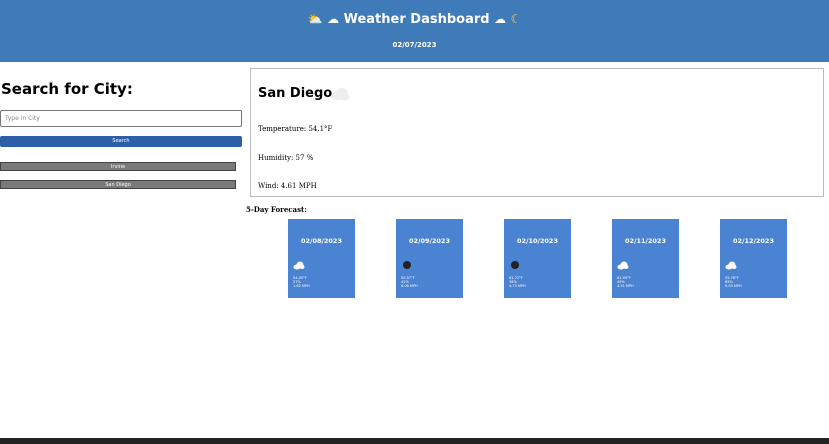  Describe the element at coordinates (295, 93) in the screenshot. I see `current-city-name: San Diego` at that location.